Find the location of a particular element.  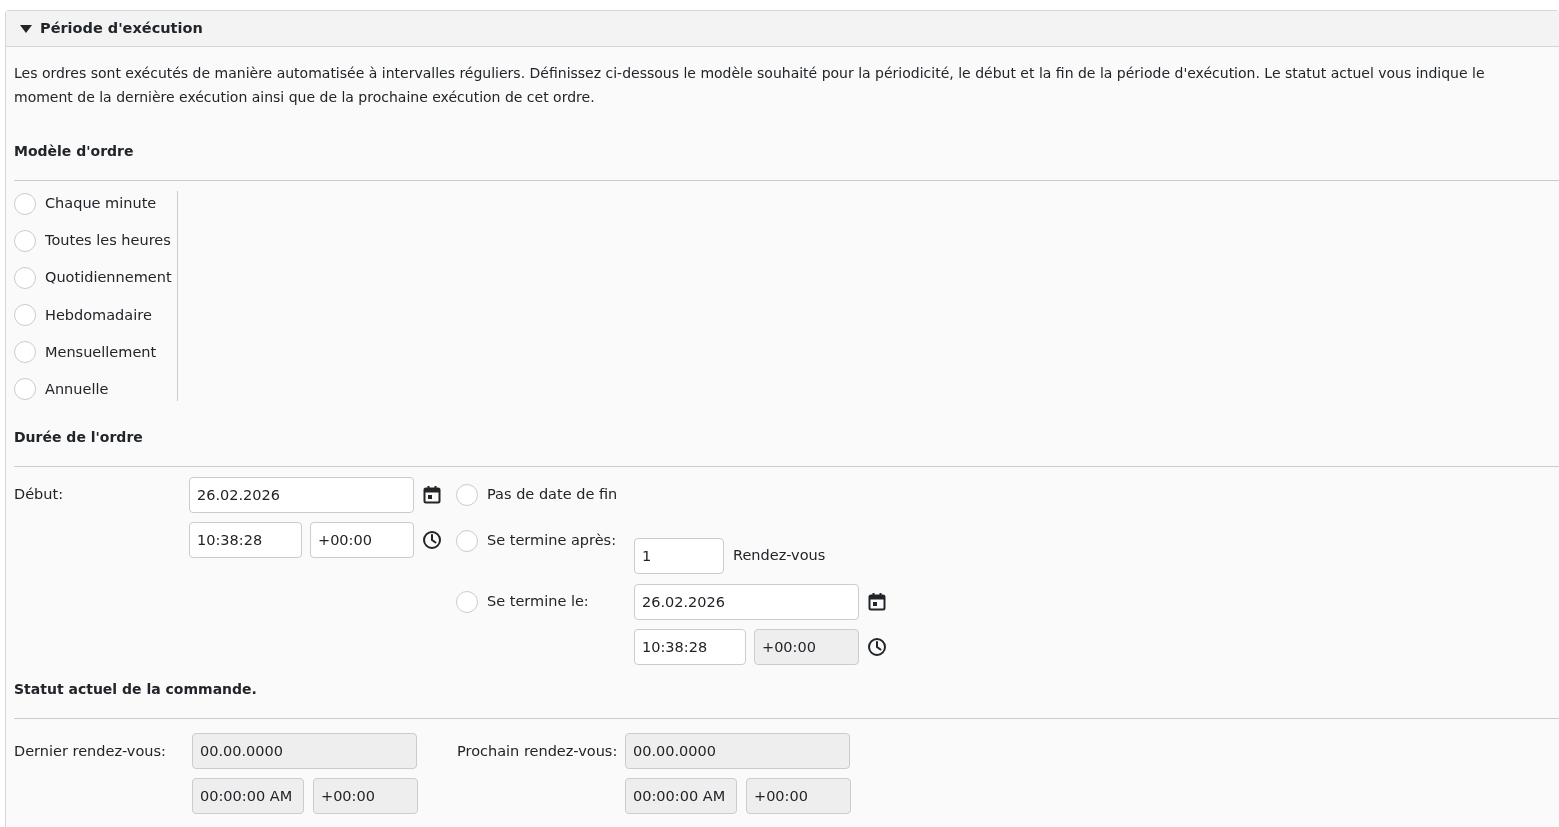

caret-down-icon is located at coordinates (26, 28).